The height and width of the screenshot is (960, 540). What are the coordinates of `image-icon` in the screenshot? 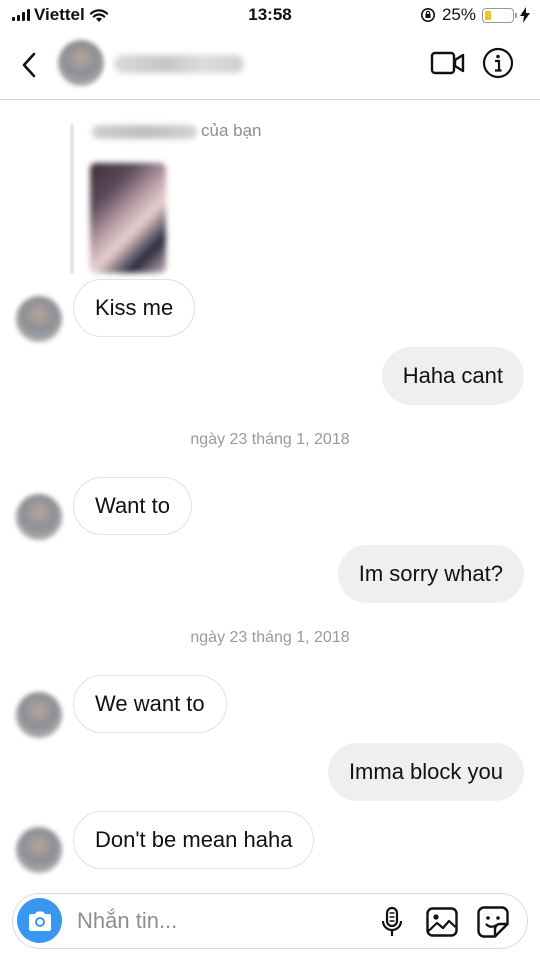 It's located at (442, 922).